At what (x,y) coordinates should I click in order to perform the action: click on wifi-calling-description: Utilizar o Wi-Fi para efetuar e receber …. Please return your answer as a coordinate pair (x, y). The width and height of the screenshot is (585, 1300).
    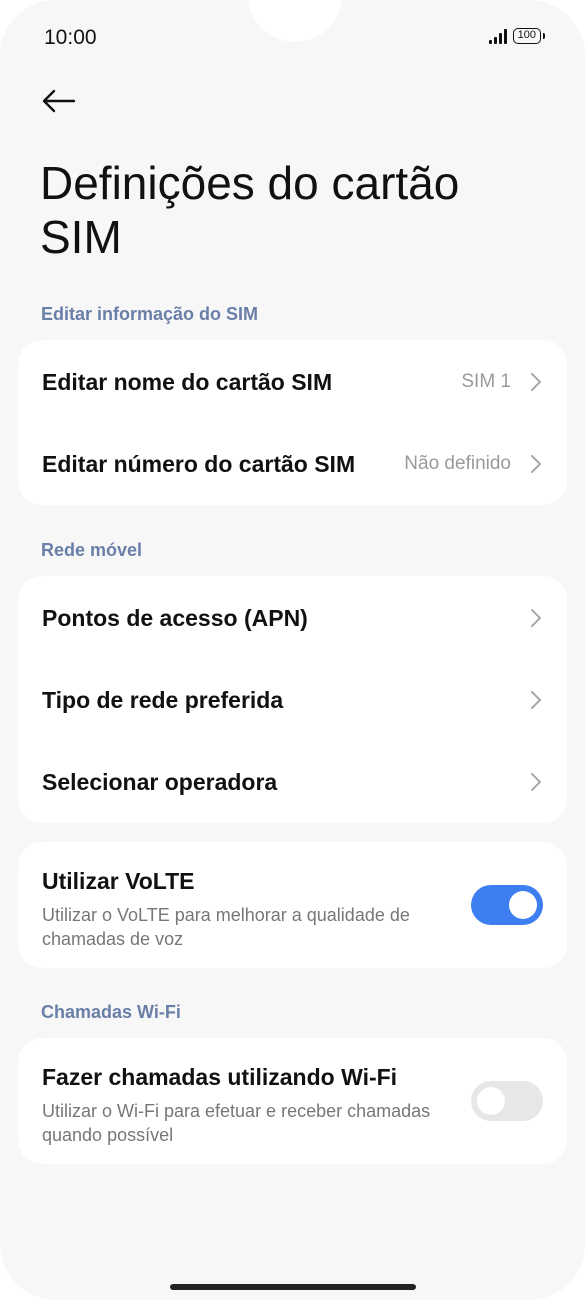
    Looking at the image, I should click on (236, 1123).